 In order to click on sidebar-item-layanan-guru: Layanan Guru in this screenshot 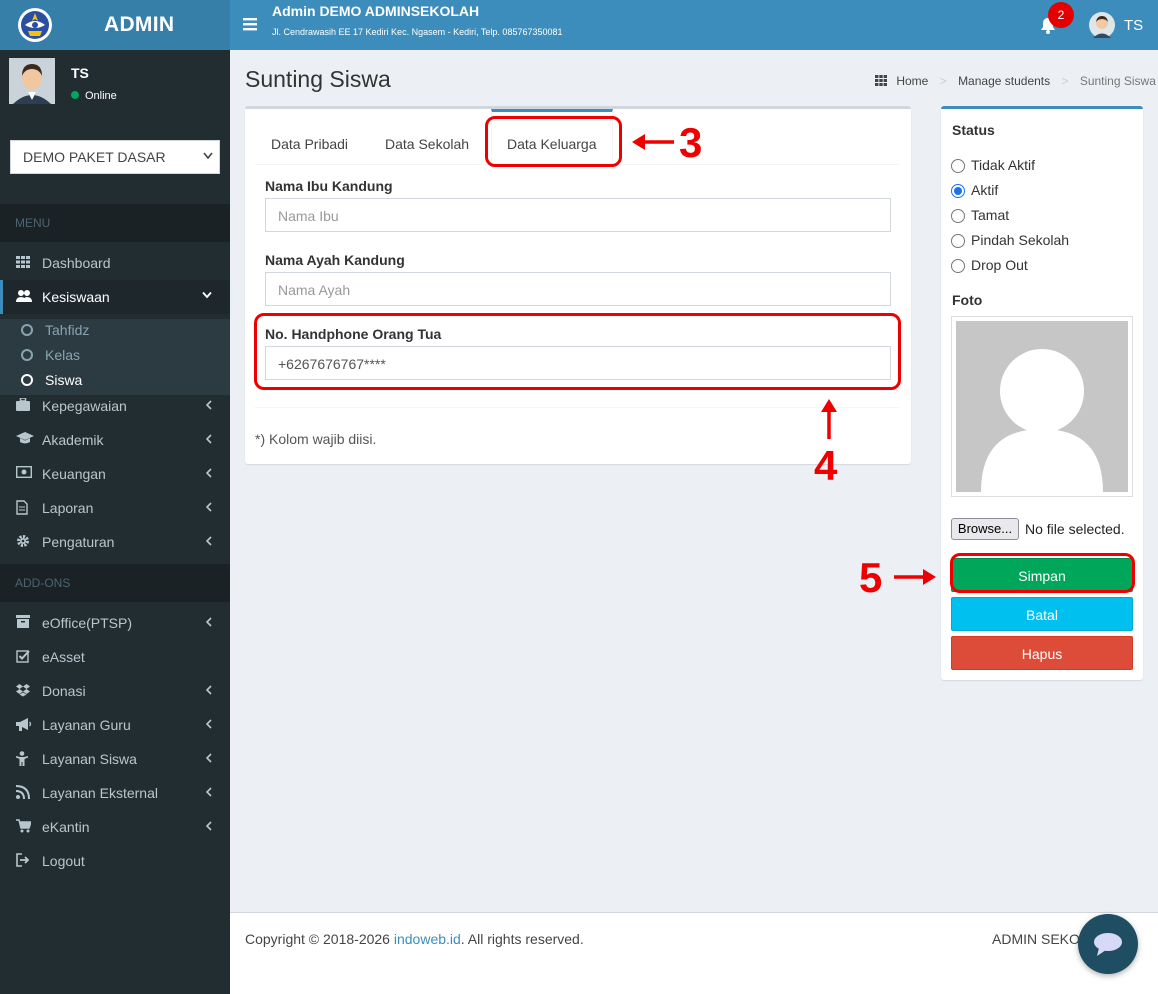, I will do `click(115, 725)`.